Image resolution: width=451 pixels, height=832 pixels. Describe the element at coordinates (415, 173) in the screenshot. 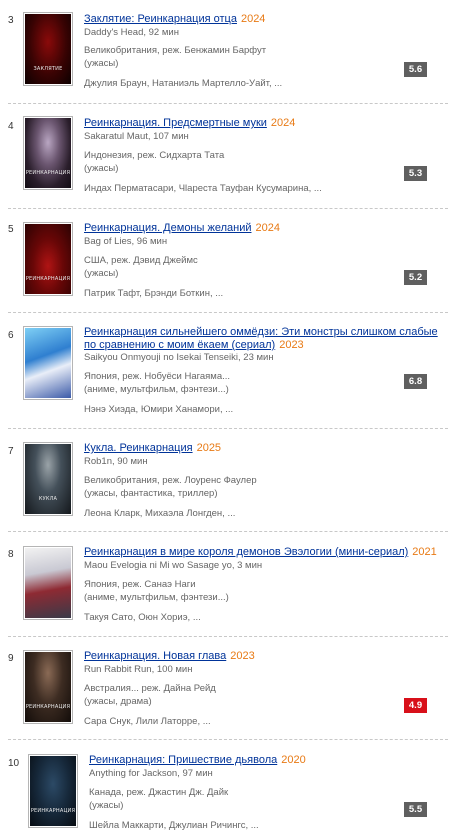

I see `rating-badge: 5.3` at that location.